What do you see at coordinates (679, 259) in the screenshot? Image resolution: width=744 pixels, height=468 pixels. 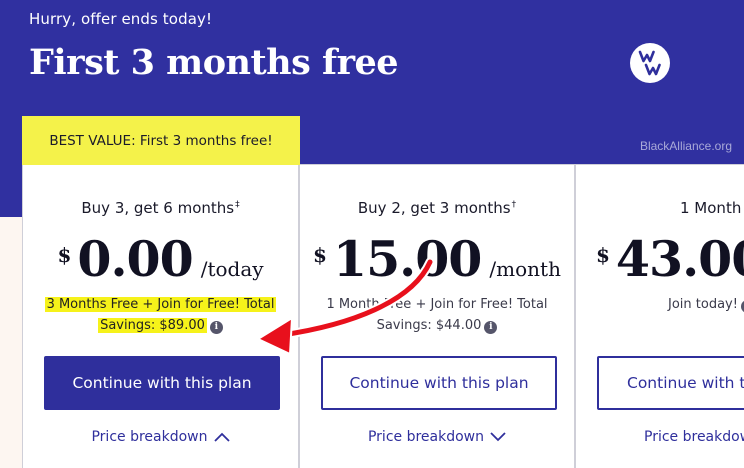 I see `price-amount: 43.00` at bounding box center [679, 259].